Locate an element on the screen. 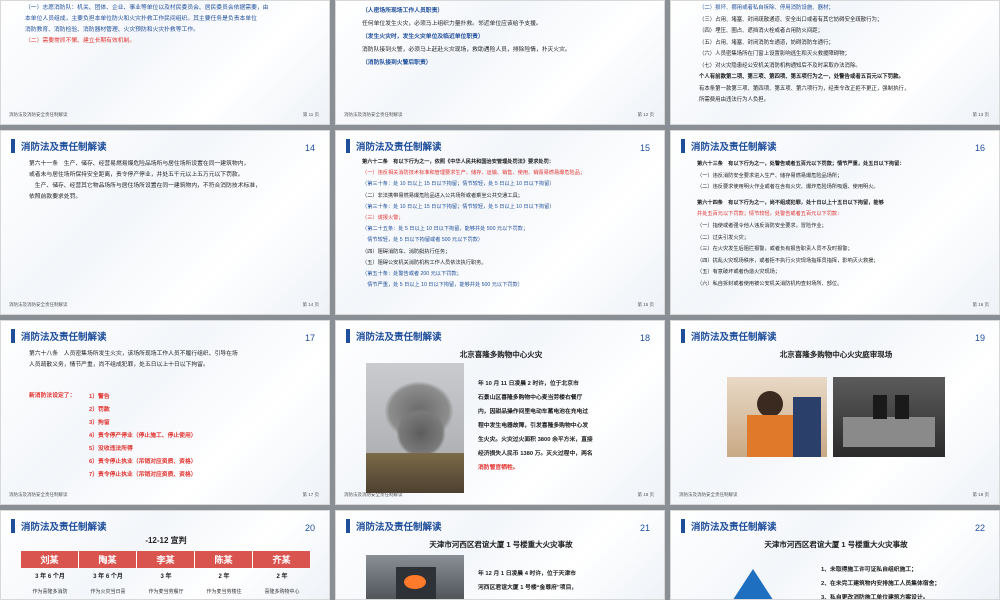  list-item: 2）罚款 is located at coordinates (99, 410).